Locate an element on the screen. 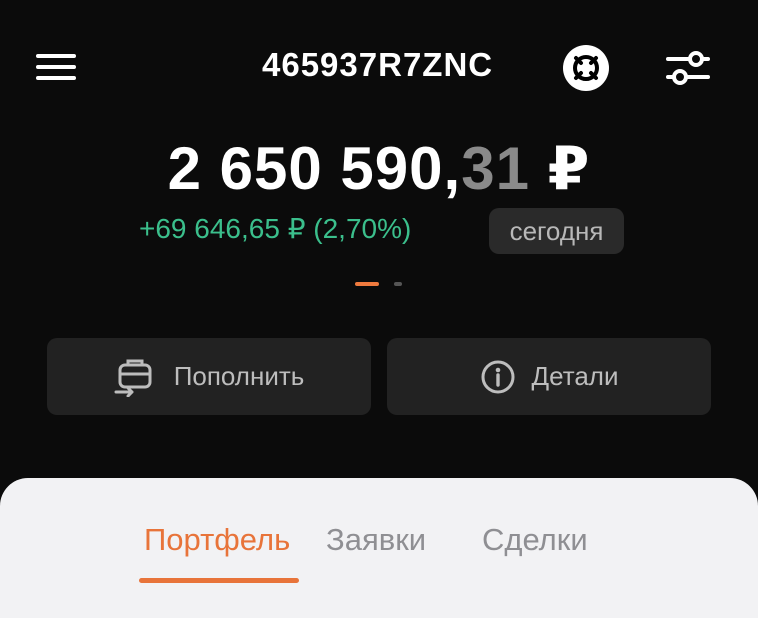 Image resolution: width=758 pixels, height=618 pixels. hamburger-menu-icon is located at coordinates (57, 68).